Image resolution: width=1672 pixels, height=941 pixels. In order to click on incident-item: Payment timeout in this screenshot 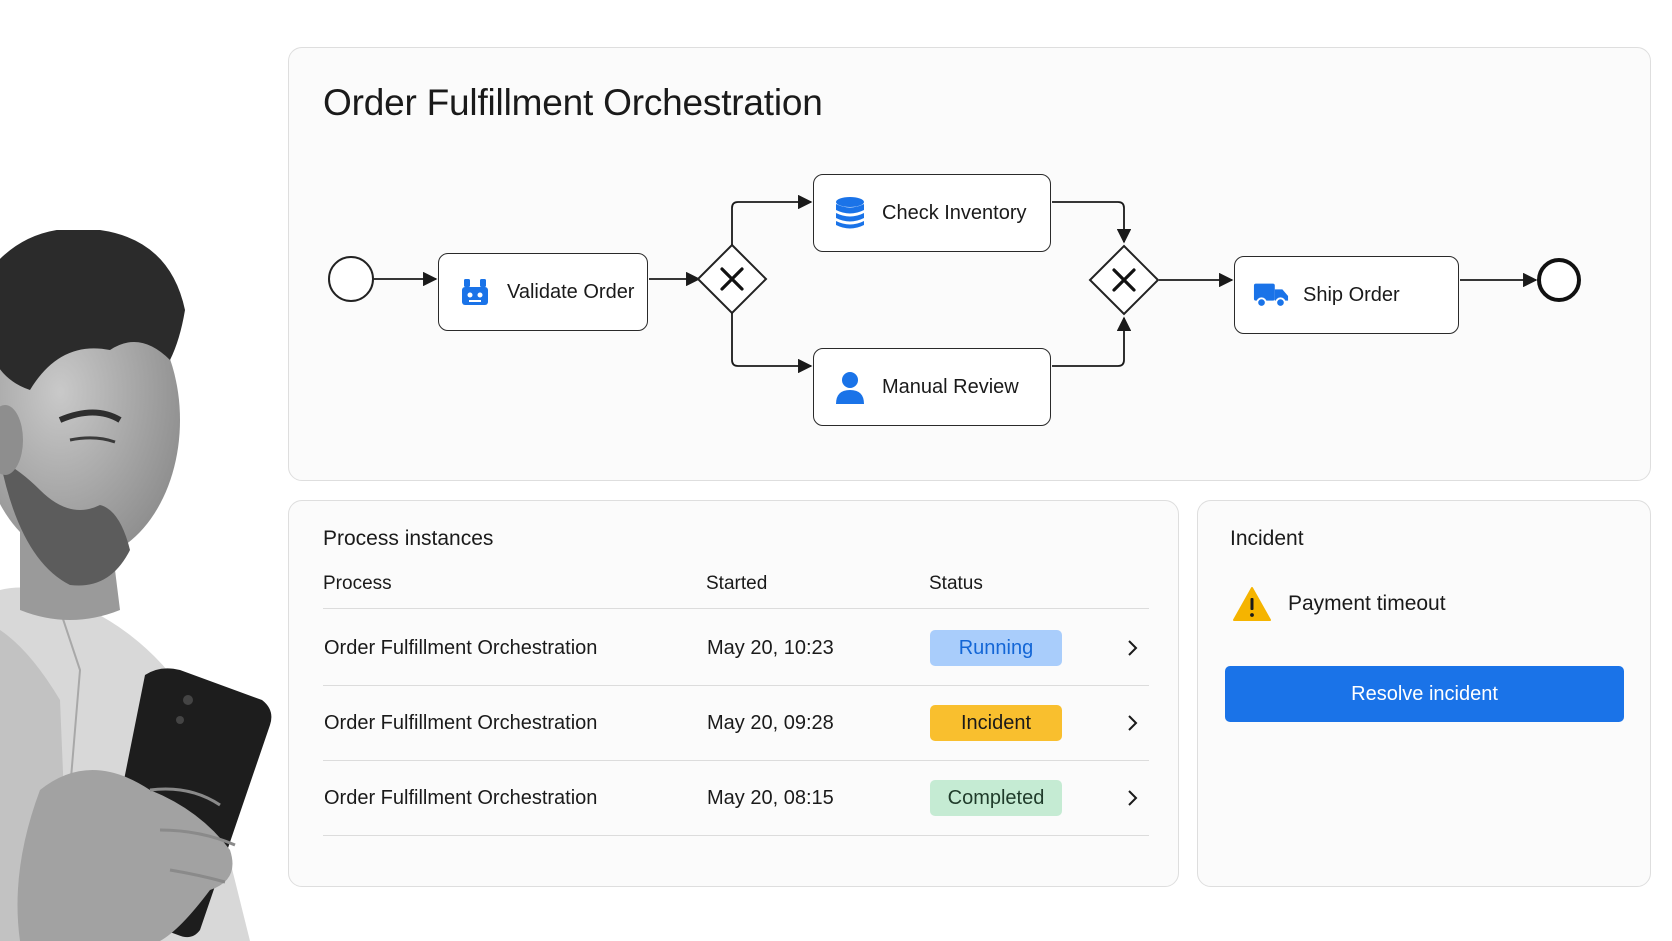, I will do `click(1339, 604)`.